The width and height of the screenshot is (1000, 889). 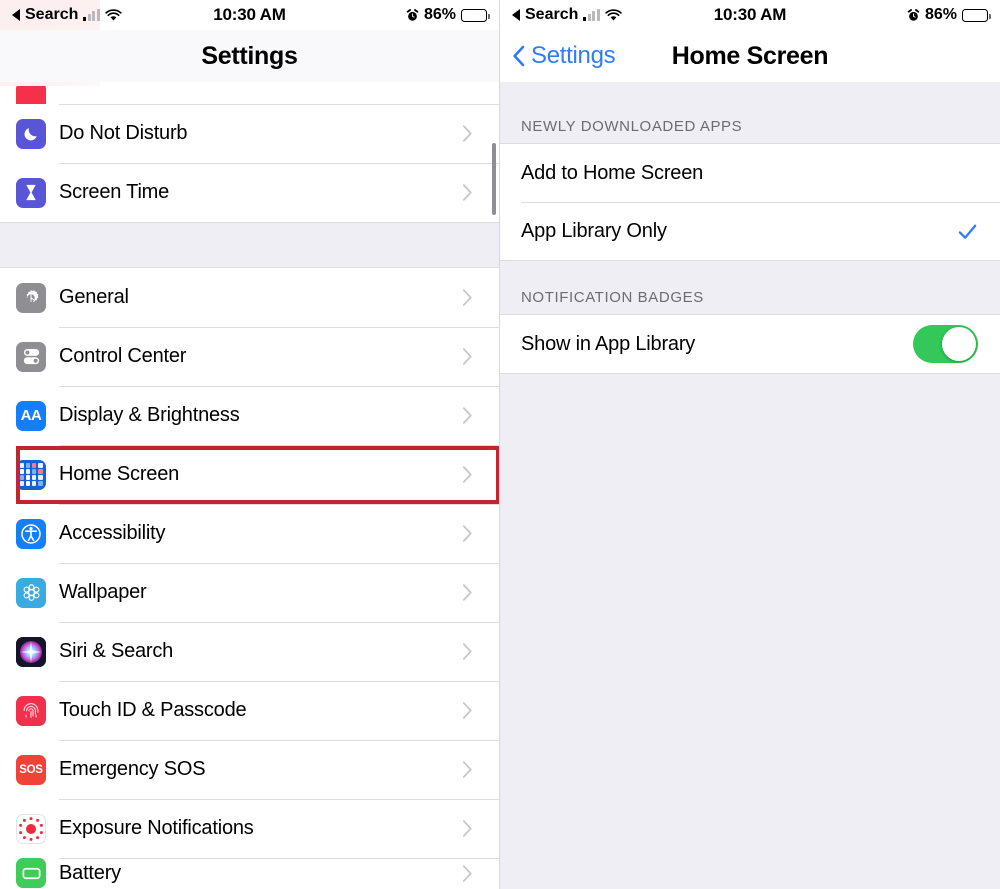 What do you see at coordinates (249, 651) in the screenshot?
I see `sidebar-item-siri-search: Siri & Search` at bounding box center [249, 651].